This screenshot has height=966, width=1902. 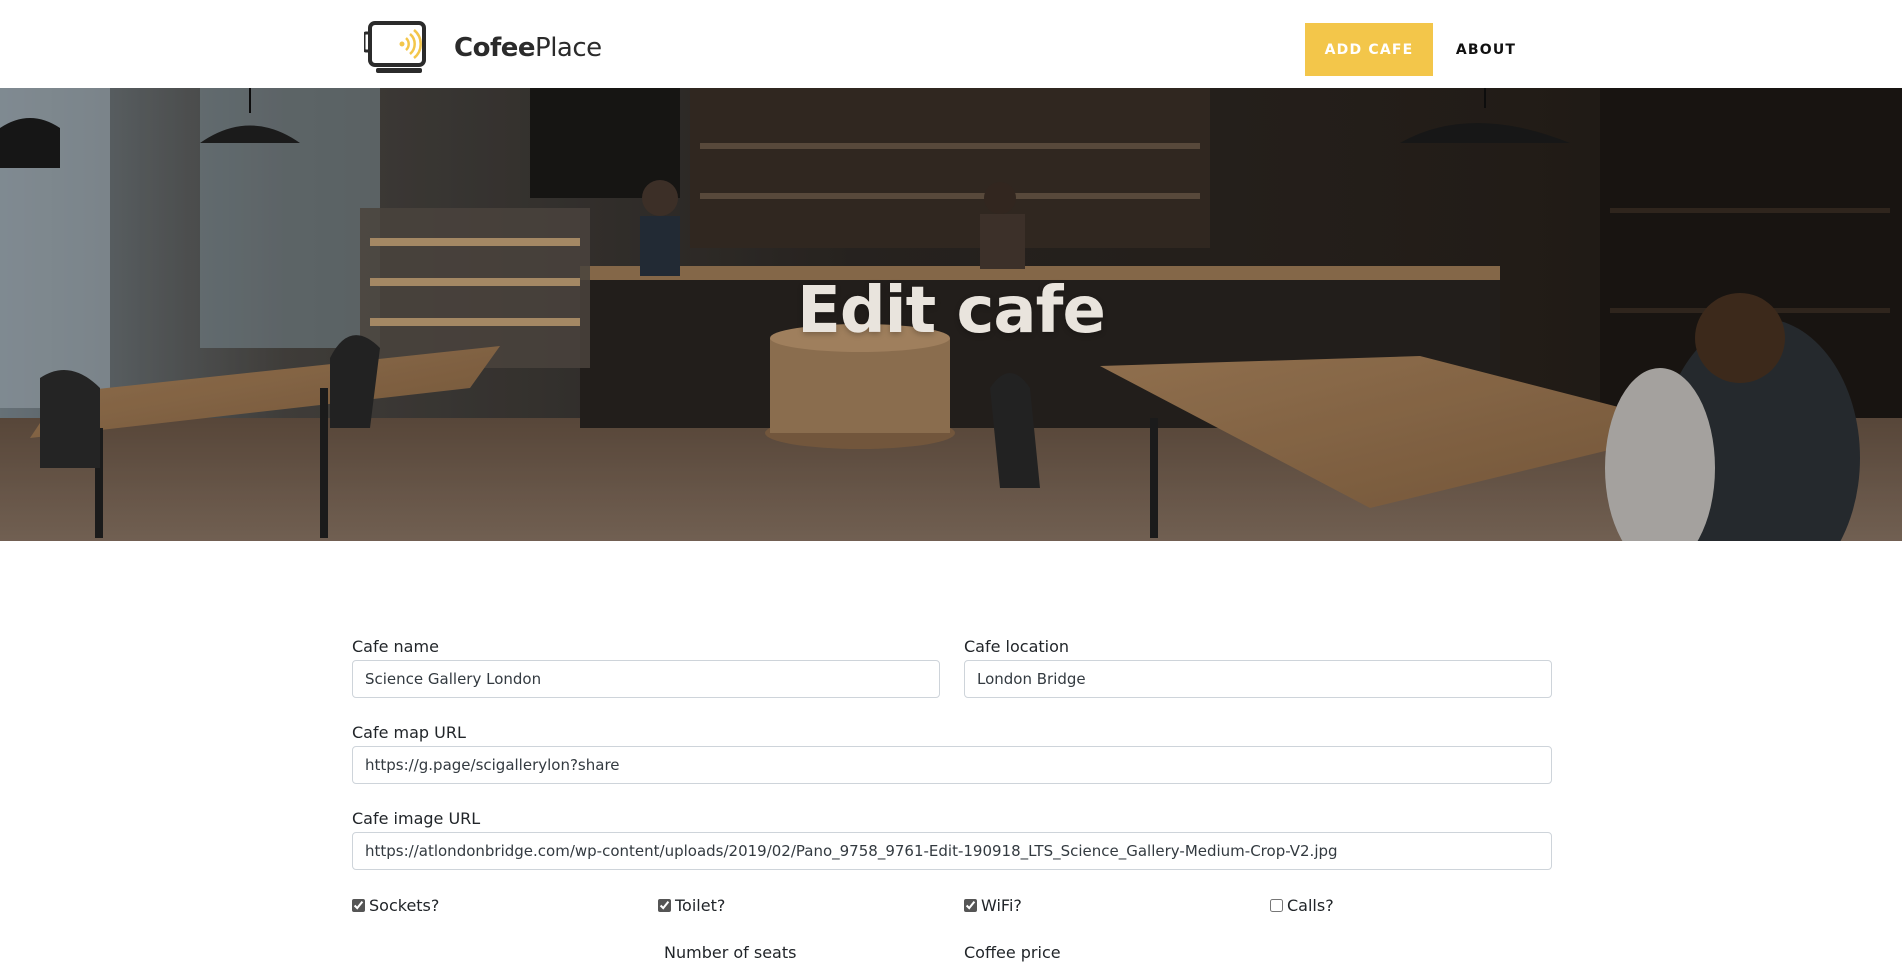 What do you see at coordinates (970, 905) in the screenshot?
I see `wifi-checkbox` at bounding box center [970, 905].